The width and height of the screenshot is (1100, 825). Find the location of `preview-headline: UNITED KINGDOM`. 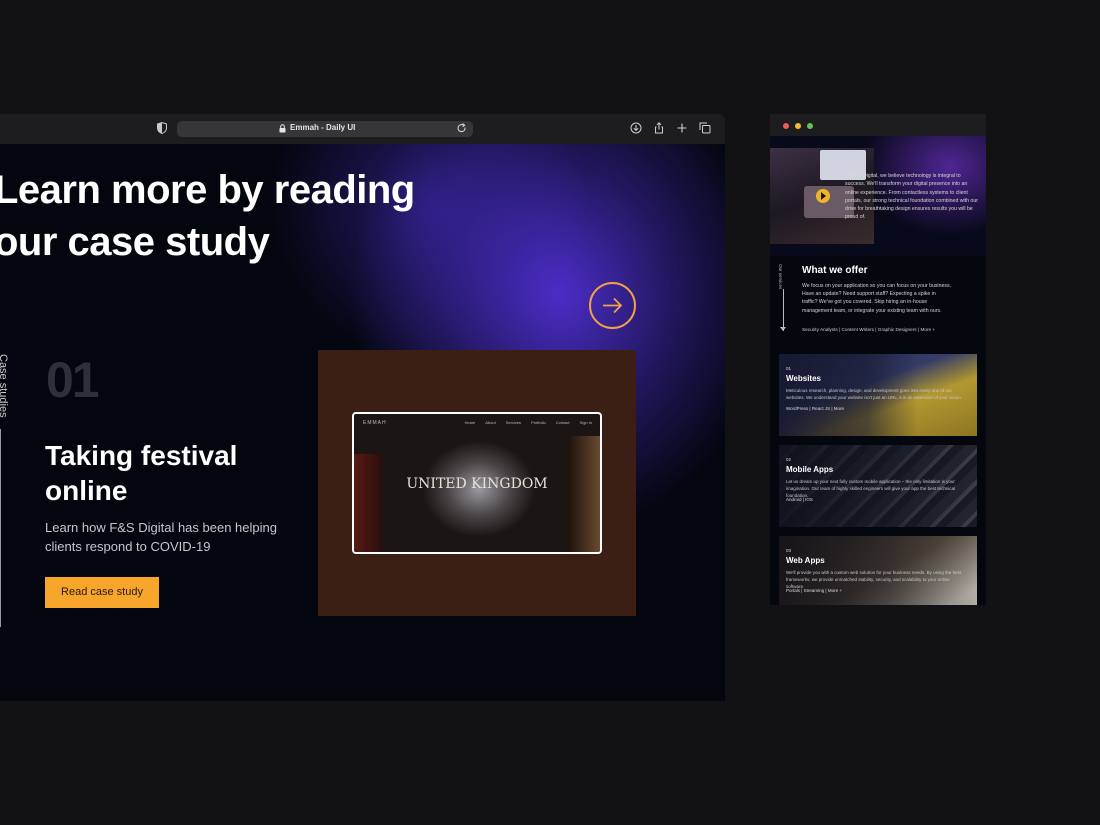

preview-headline: UNITED KINGDOM is located at coordinates (477, 484).